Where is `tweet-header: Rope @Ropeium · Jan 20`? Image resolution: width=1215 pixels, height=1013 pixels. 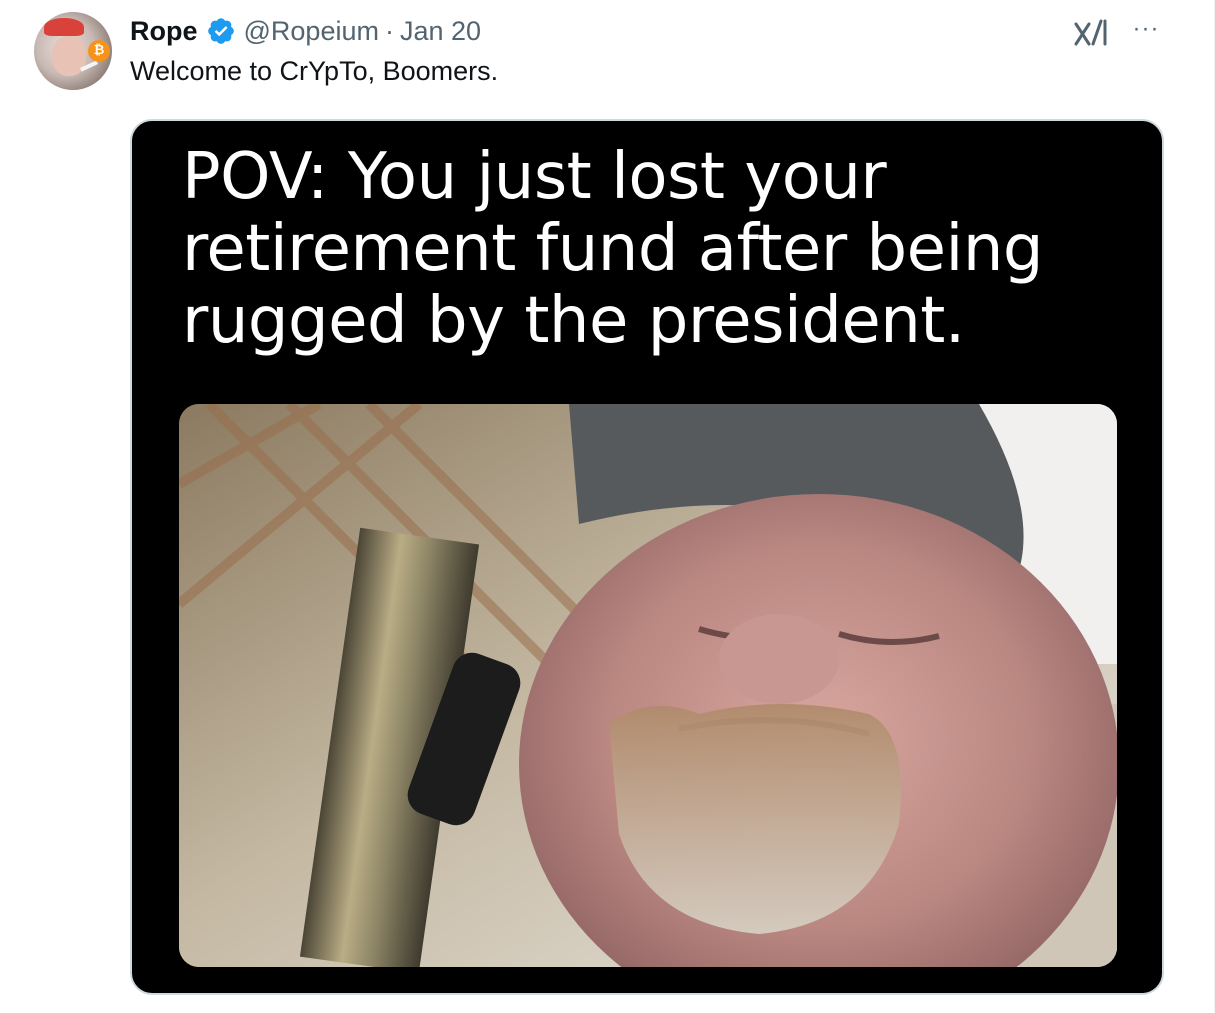
tweet-header: Rope @Ropeium · Jan 20 is located at coordinates (305, 31).